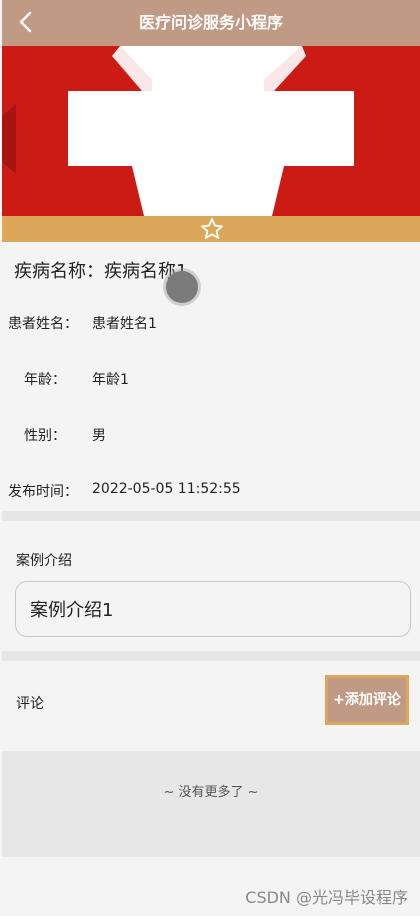 The width and height of the screenshot is (420, 916). I want to click on touch-cursor-indicator, so click(182, 287).